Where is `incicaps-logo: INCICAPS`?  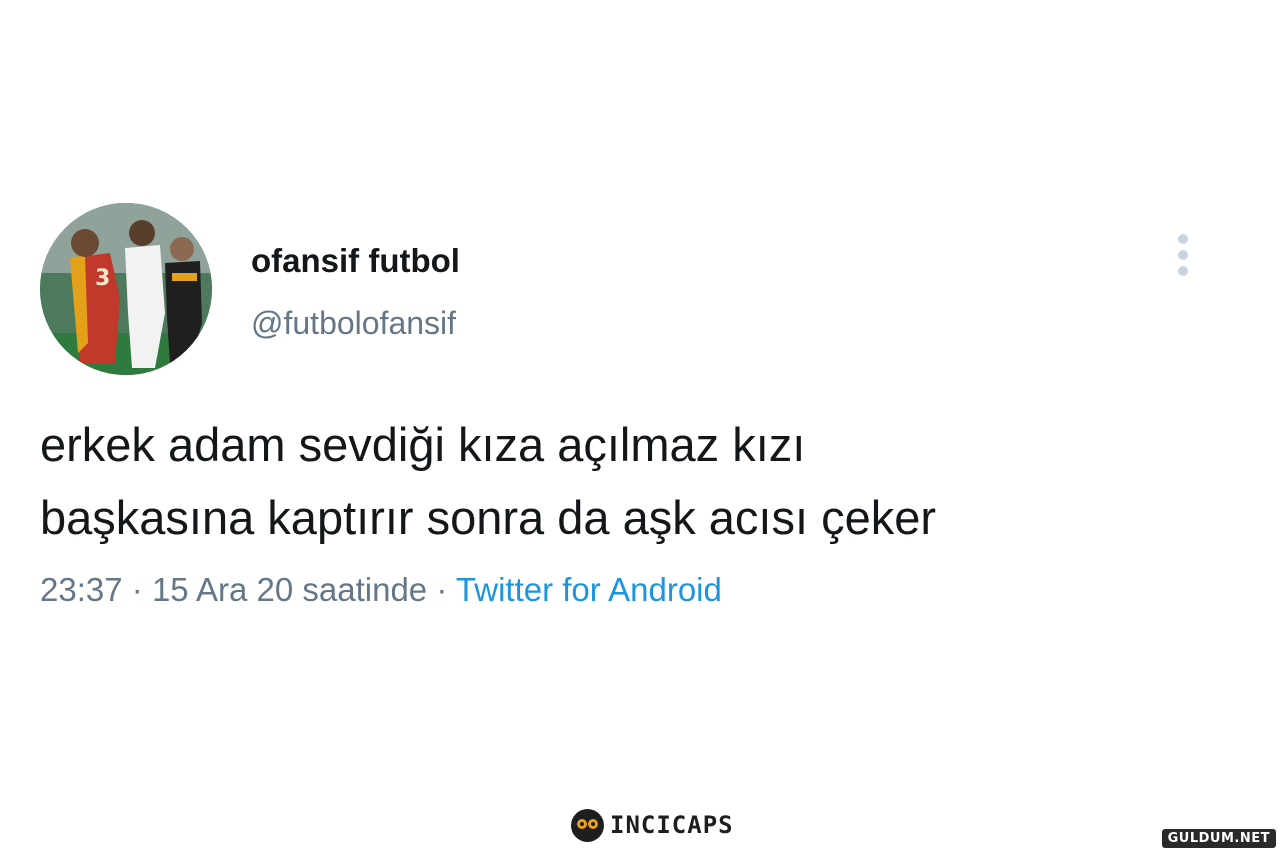 incicaps-logo: INCICAPS is located at coordinates (652, 825).